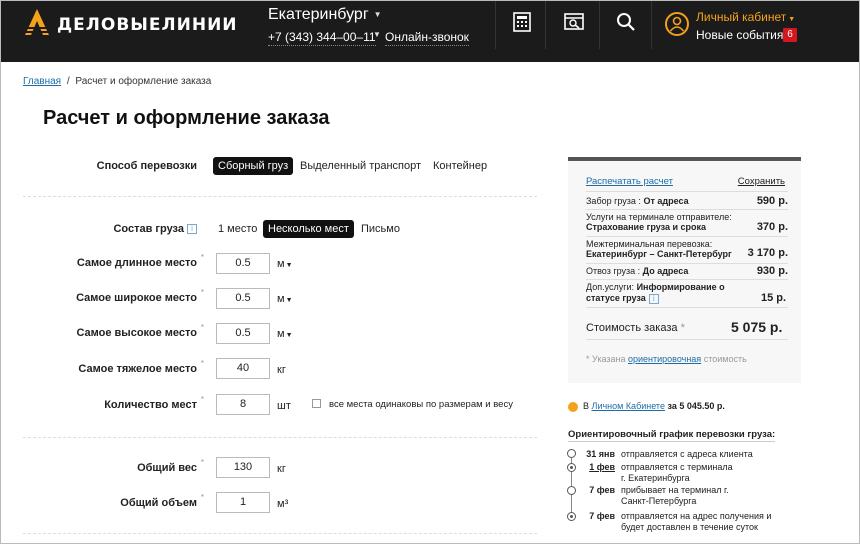  I want to click on heaviest-unit: кг, so click(281, 370).